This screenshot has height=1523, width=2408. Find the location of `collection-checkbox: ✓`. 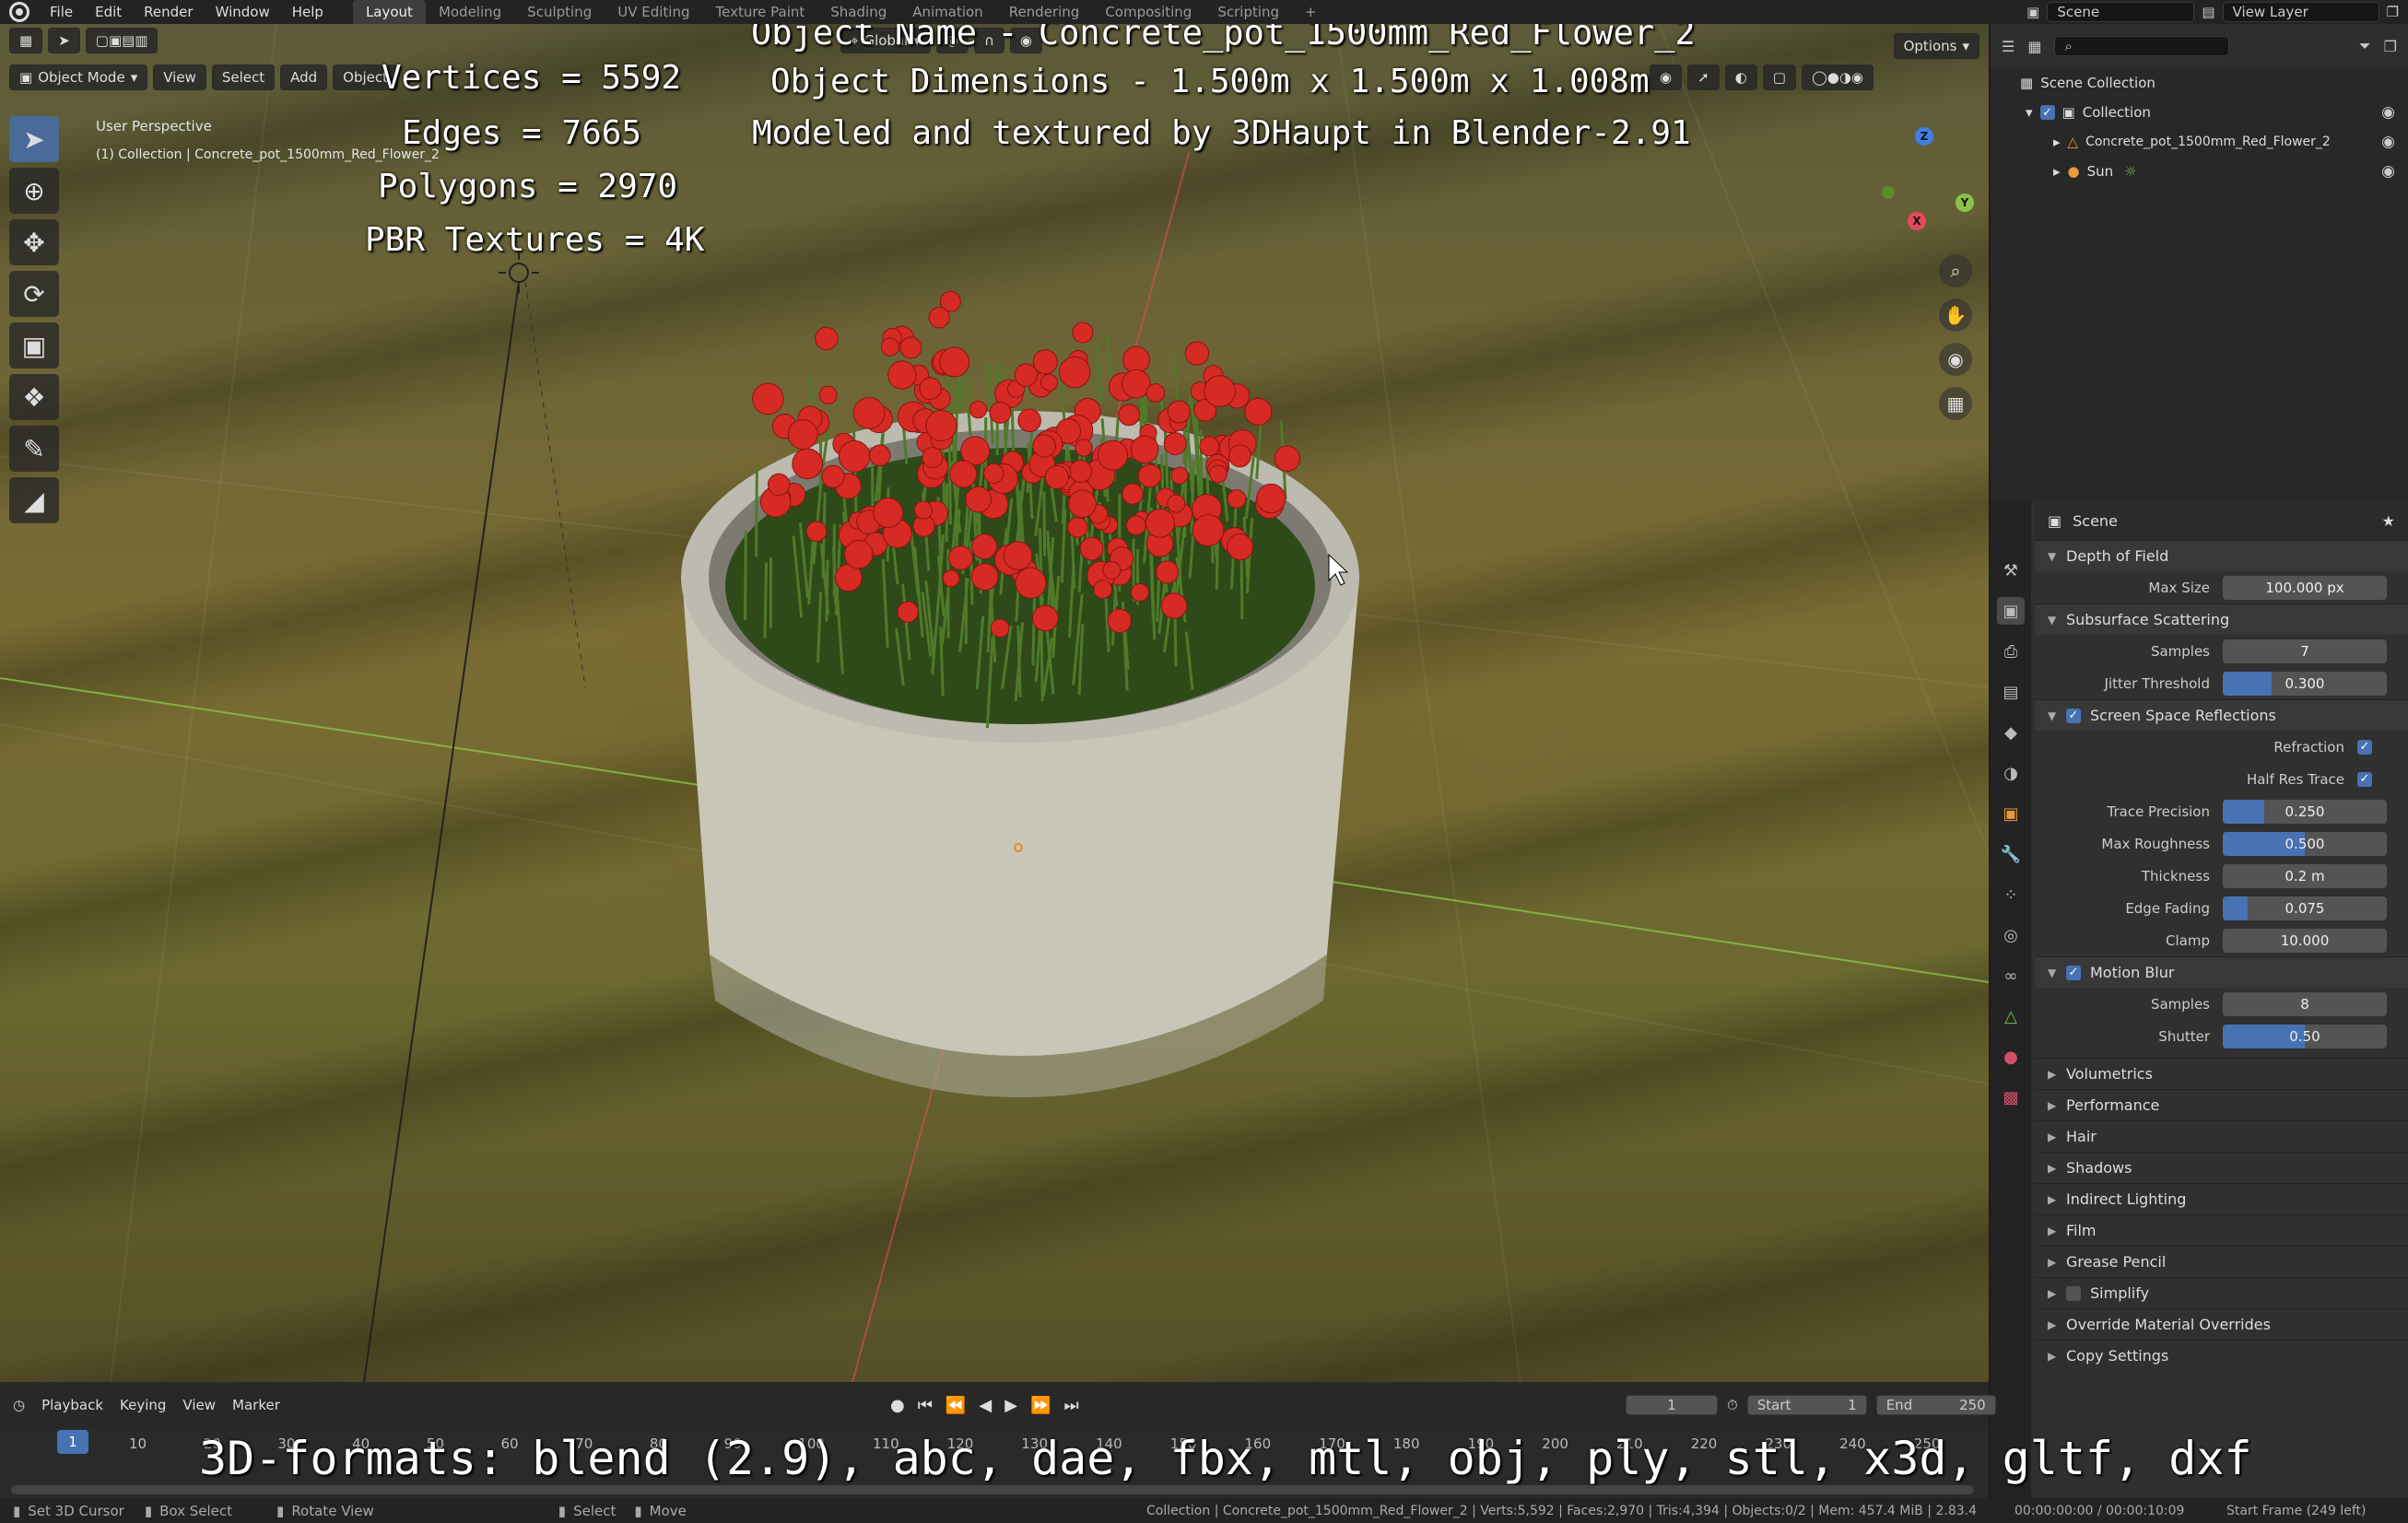

collection-checkbox: ✓ is located at coordinates (2047, 112).